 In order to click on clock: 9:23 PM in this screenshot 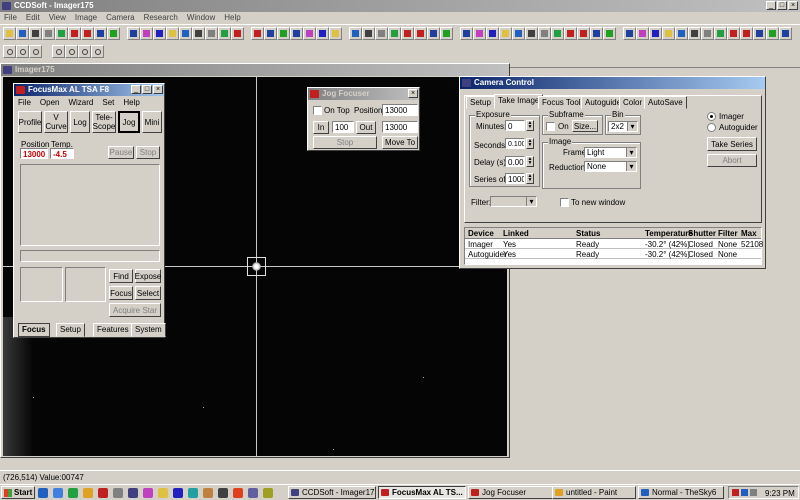, I will do `click(780, 493)`.